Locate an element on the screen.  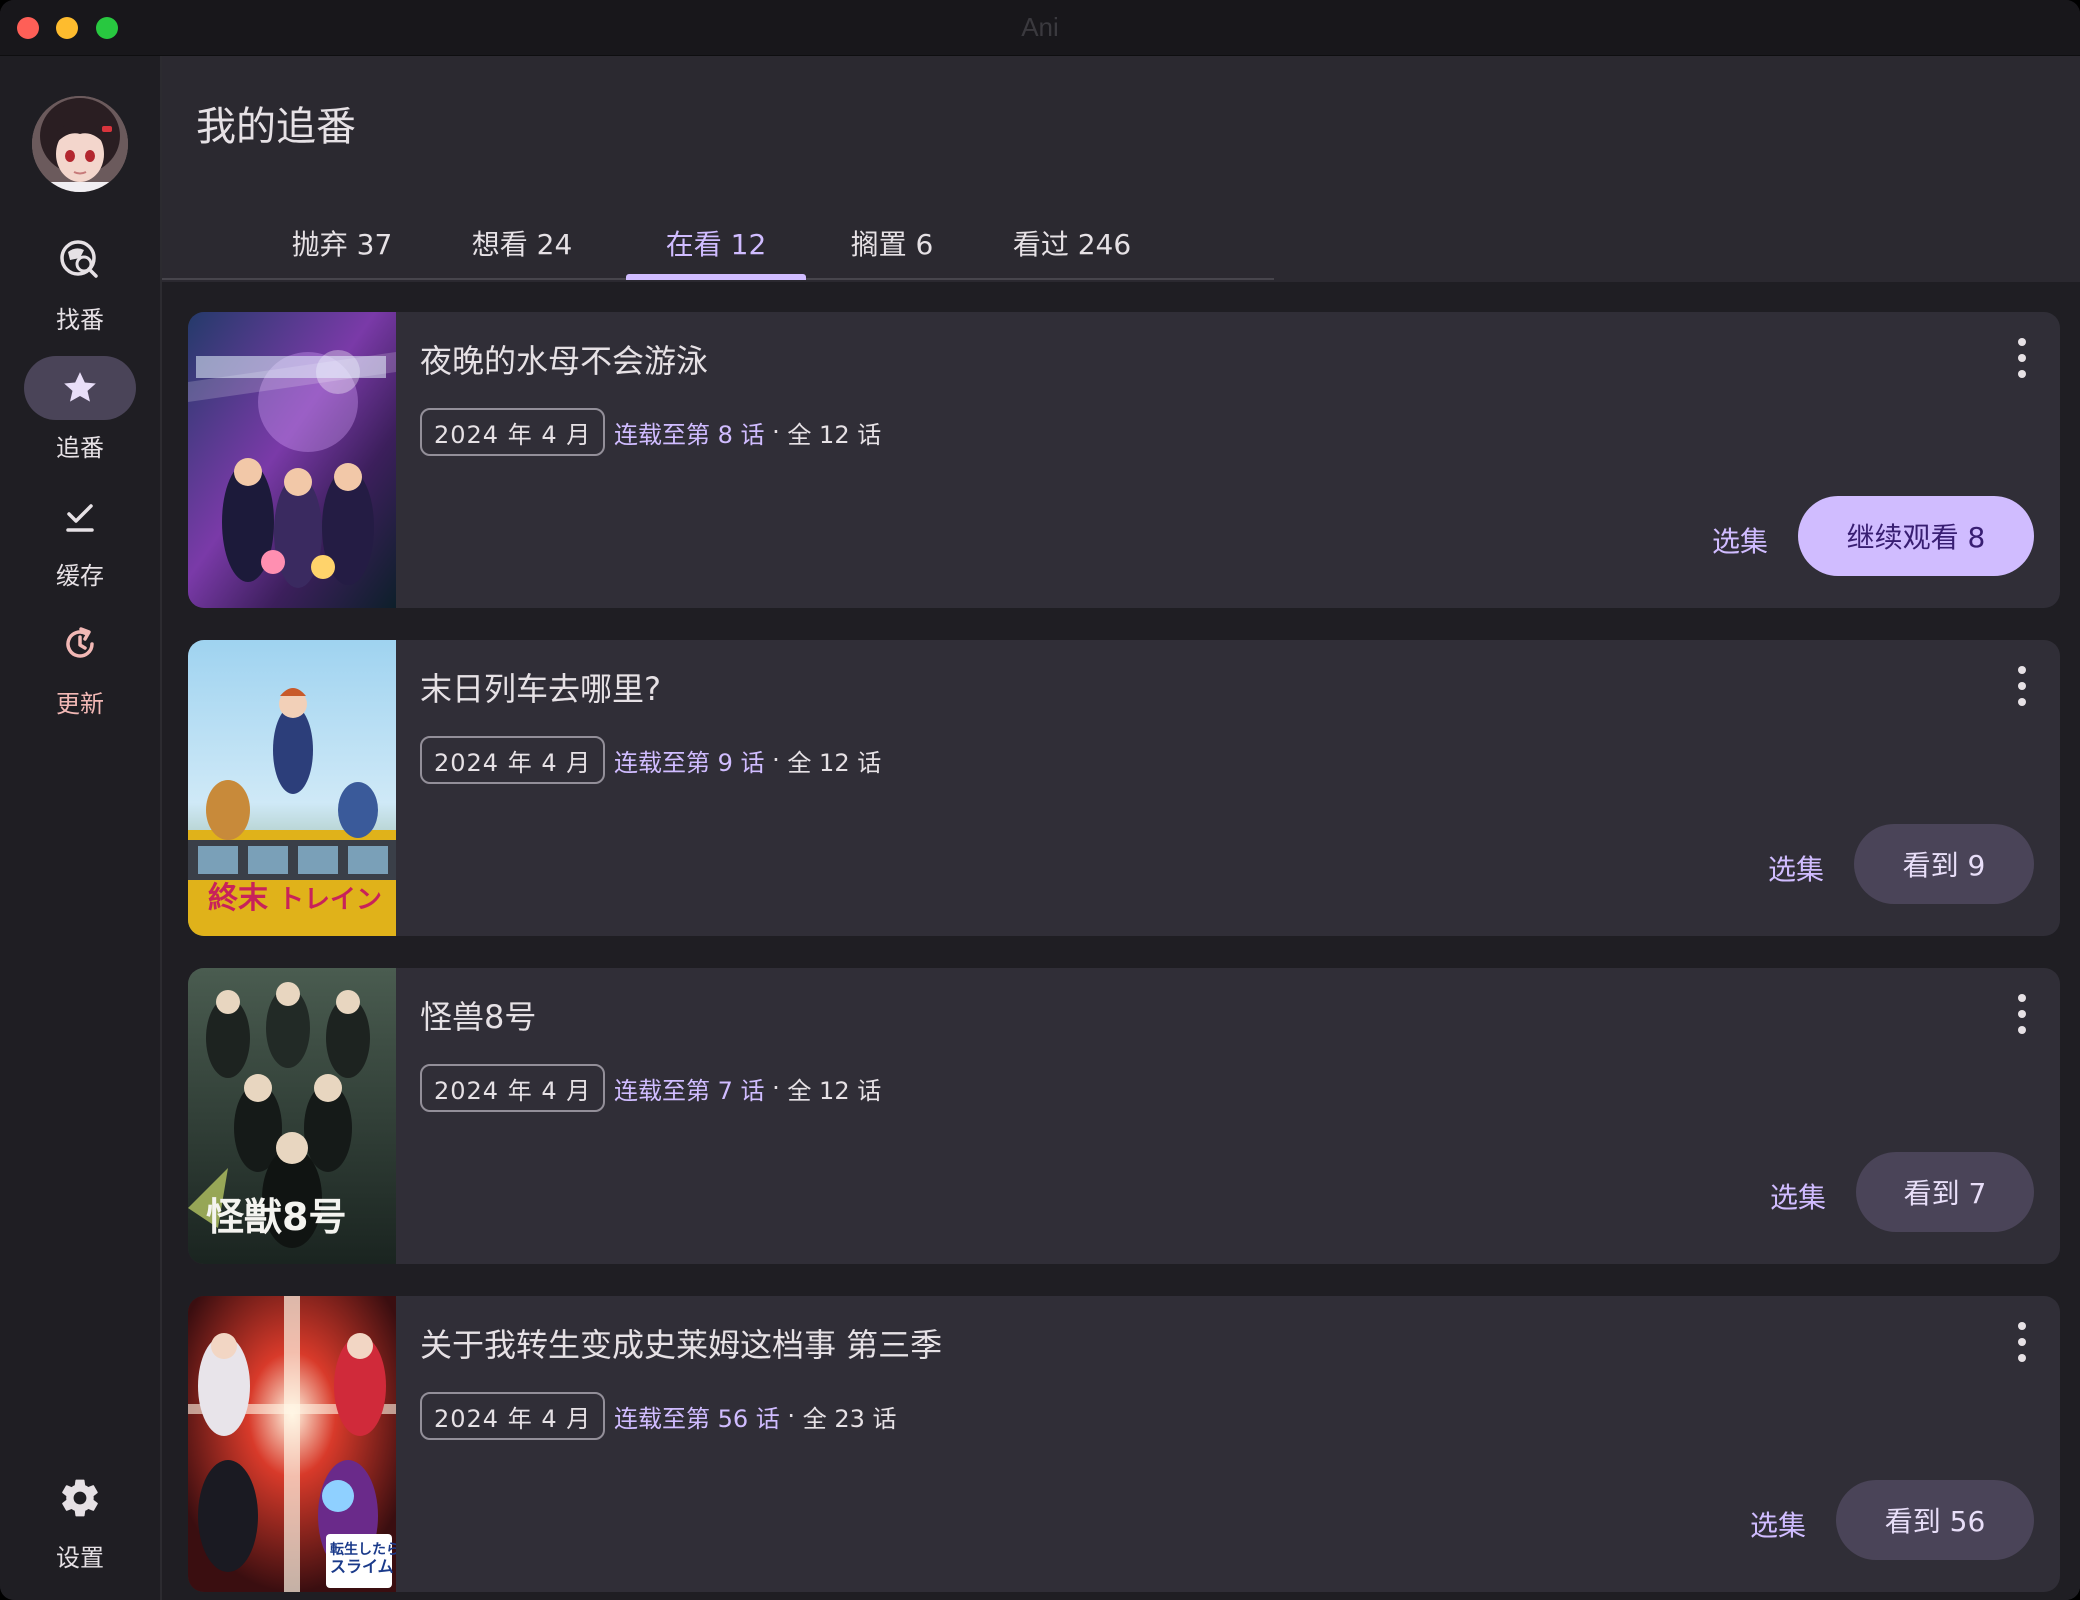
tab-watched: 看过 246 is located at coordinates (1072, 243).